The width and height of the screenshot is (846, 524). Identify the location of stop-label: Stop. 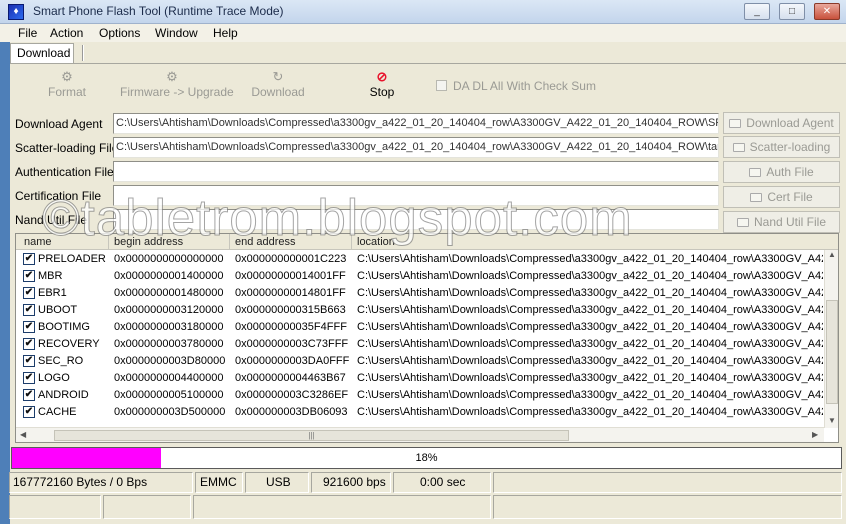
(382, 92).